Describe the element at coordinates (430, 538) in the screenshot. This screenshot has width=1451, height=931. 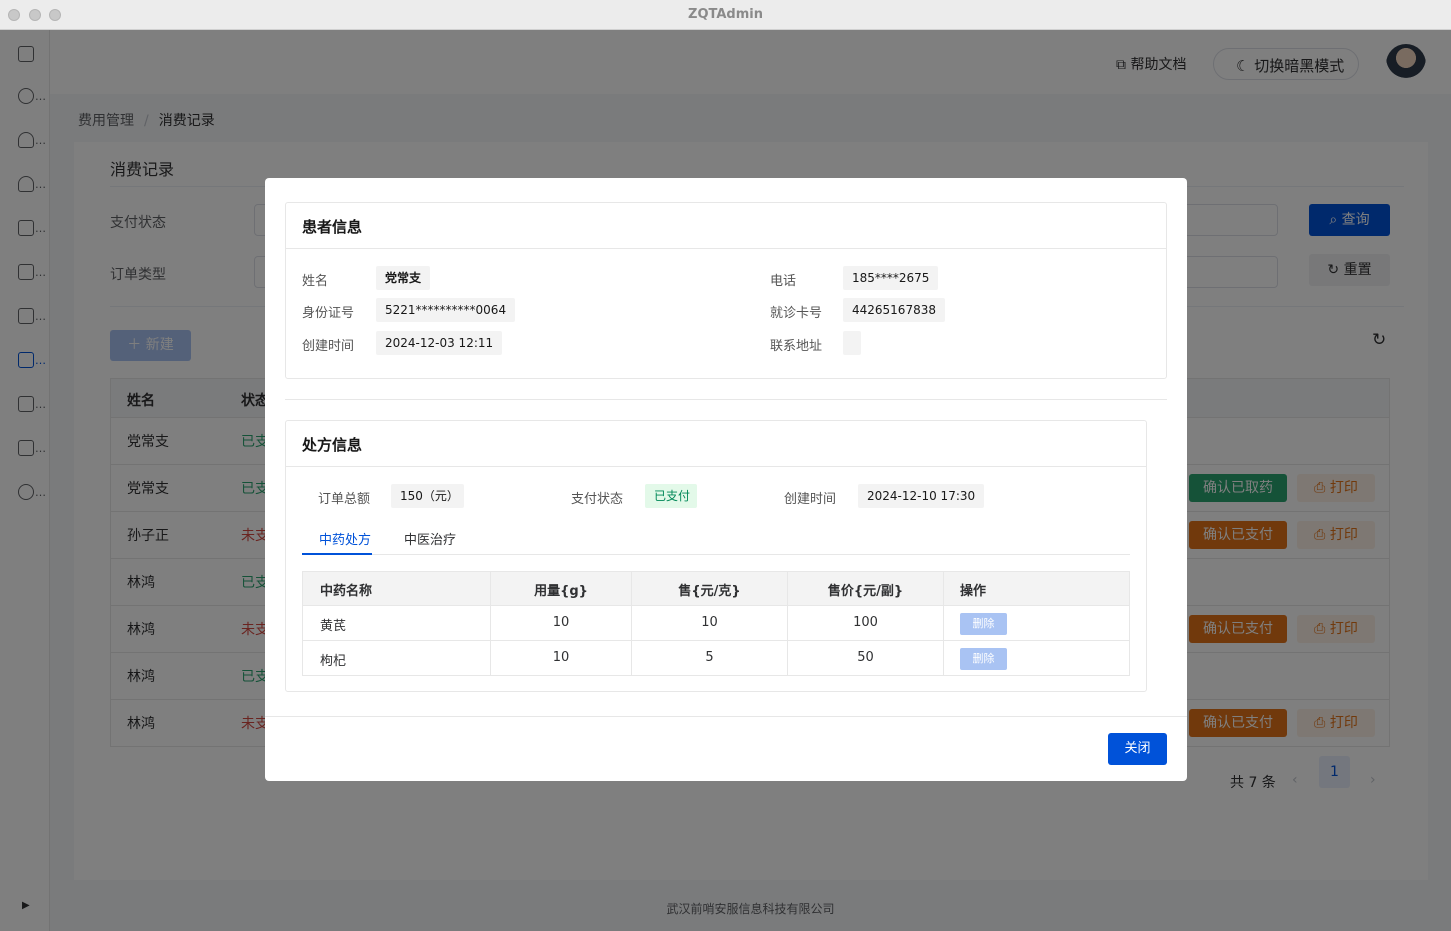
I see `tab-tcm-treatment: 中医治疗` at that location.